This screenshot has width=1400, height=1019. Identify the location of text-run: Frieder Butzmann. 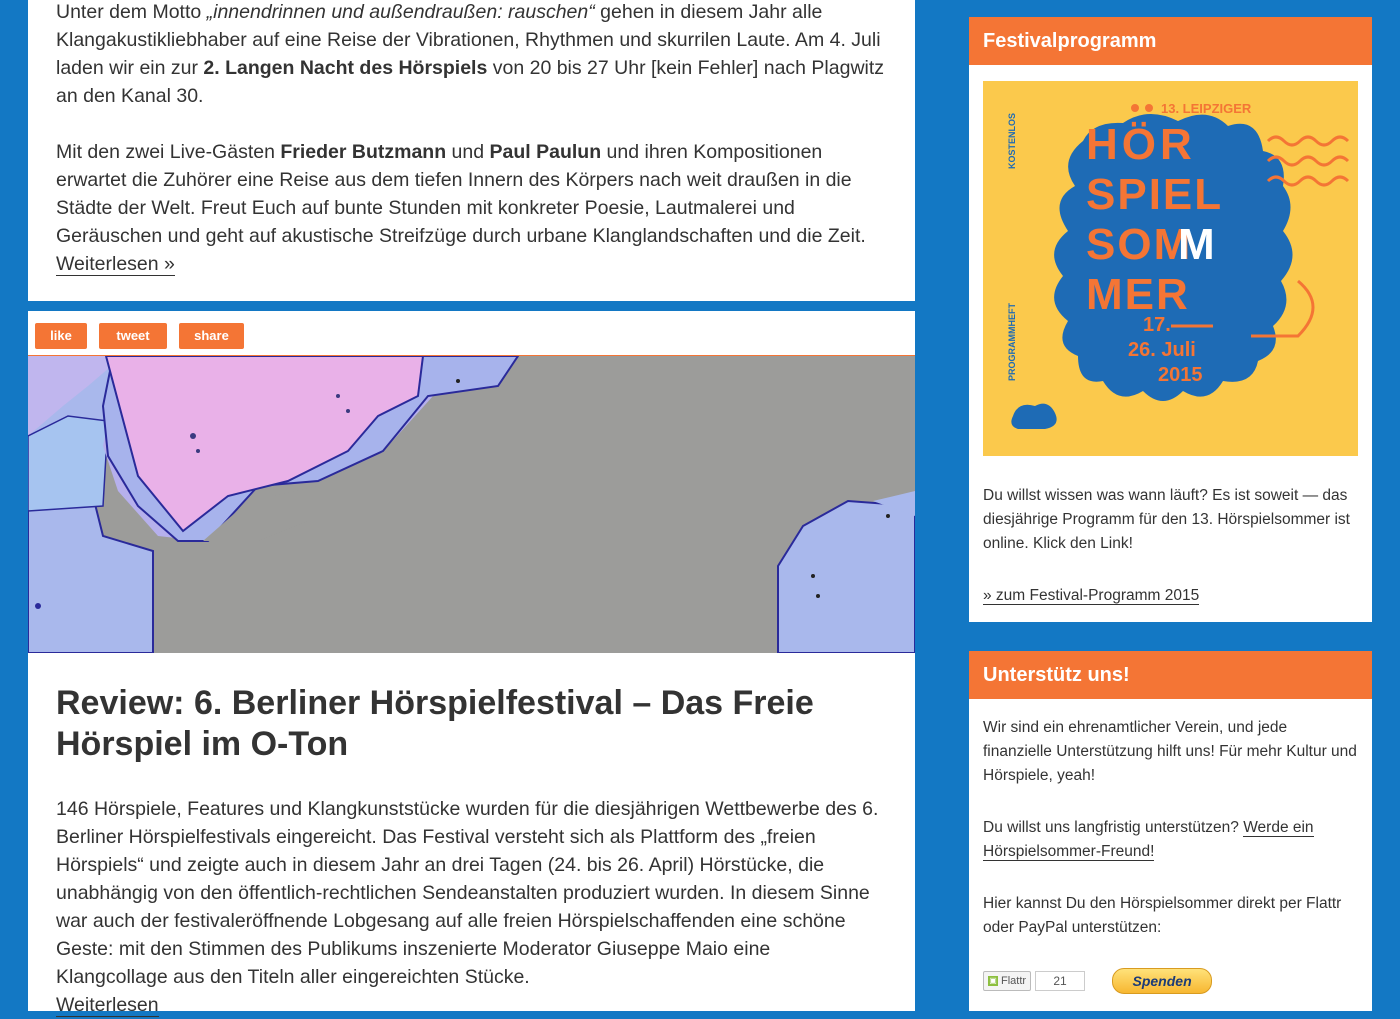
(363, 152).